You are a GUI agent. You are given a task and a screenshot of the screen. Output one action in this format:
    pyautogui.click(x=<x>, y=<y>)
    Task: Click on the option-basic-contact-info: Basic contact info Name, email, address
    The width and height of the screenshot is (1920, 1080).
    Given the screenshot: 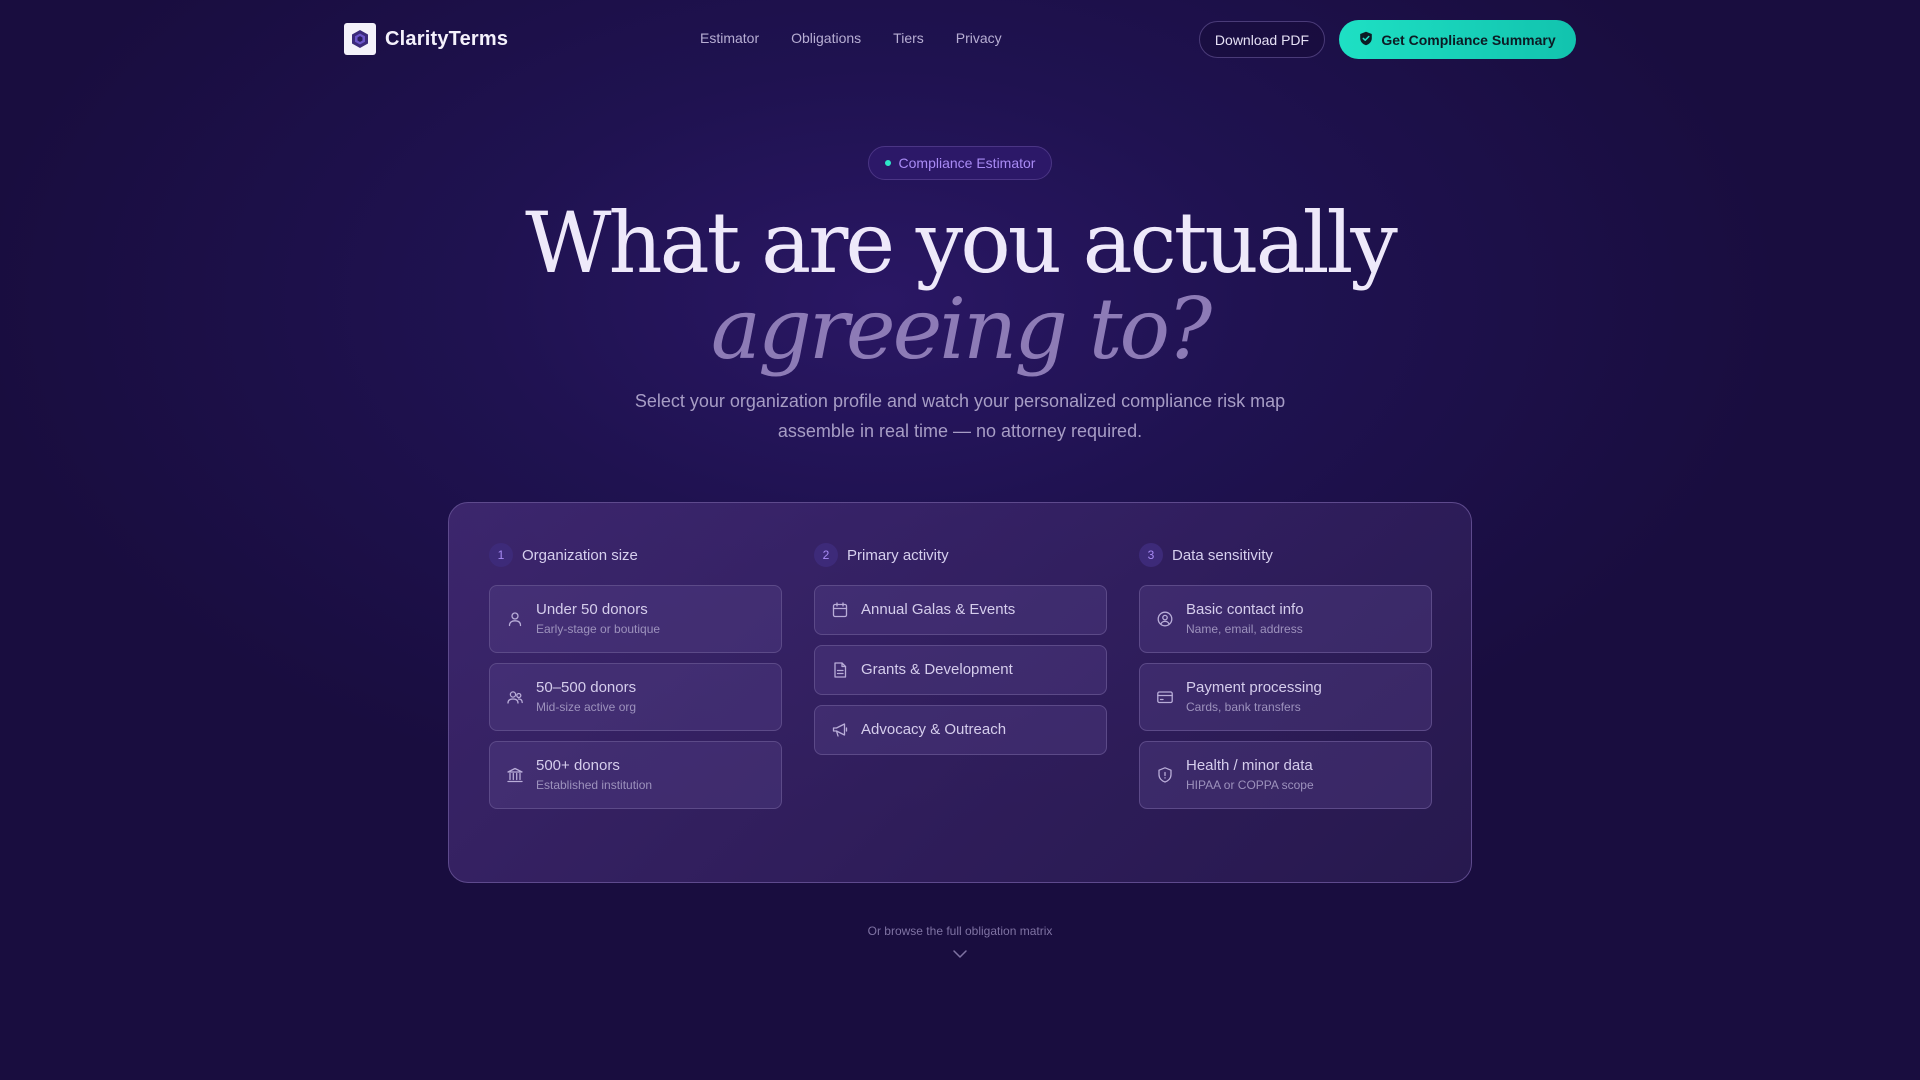 What is the action you would take?
    pyautogui.click(x=1285, y=619)
    